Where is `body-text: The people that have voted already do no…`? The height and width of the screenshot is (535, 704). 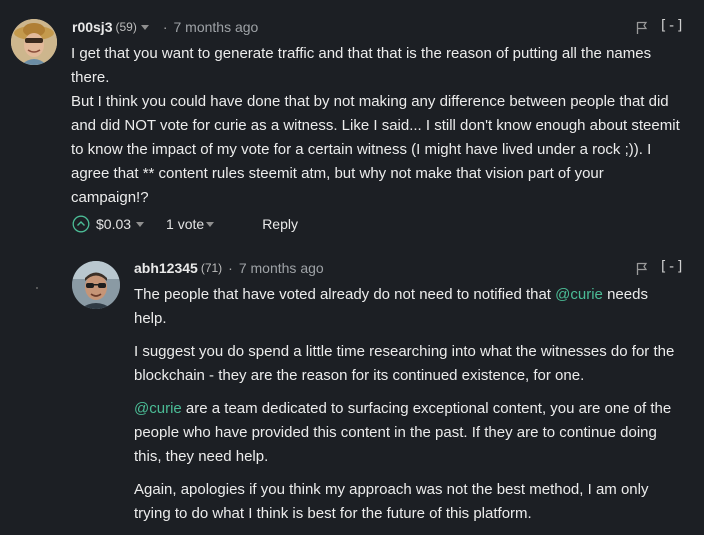 body-text: The people that have voted already do no… is located at coordinates (345, 294).